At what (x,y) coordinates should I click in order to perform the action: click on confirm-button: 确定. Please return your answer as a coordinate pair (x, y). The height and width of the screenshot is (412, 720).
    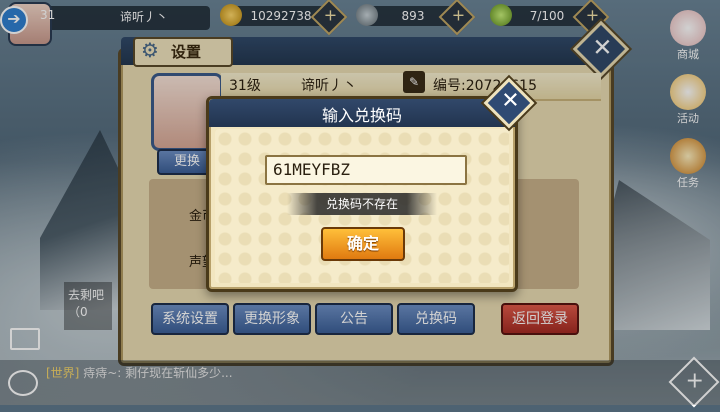
    Looking at the image, I should click on (363, 244).